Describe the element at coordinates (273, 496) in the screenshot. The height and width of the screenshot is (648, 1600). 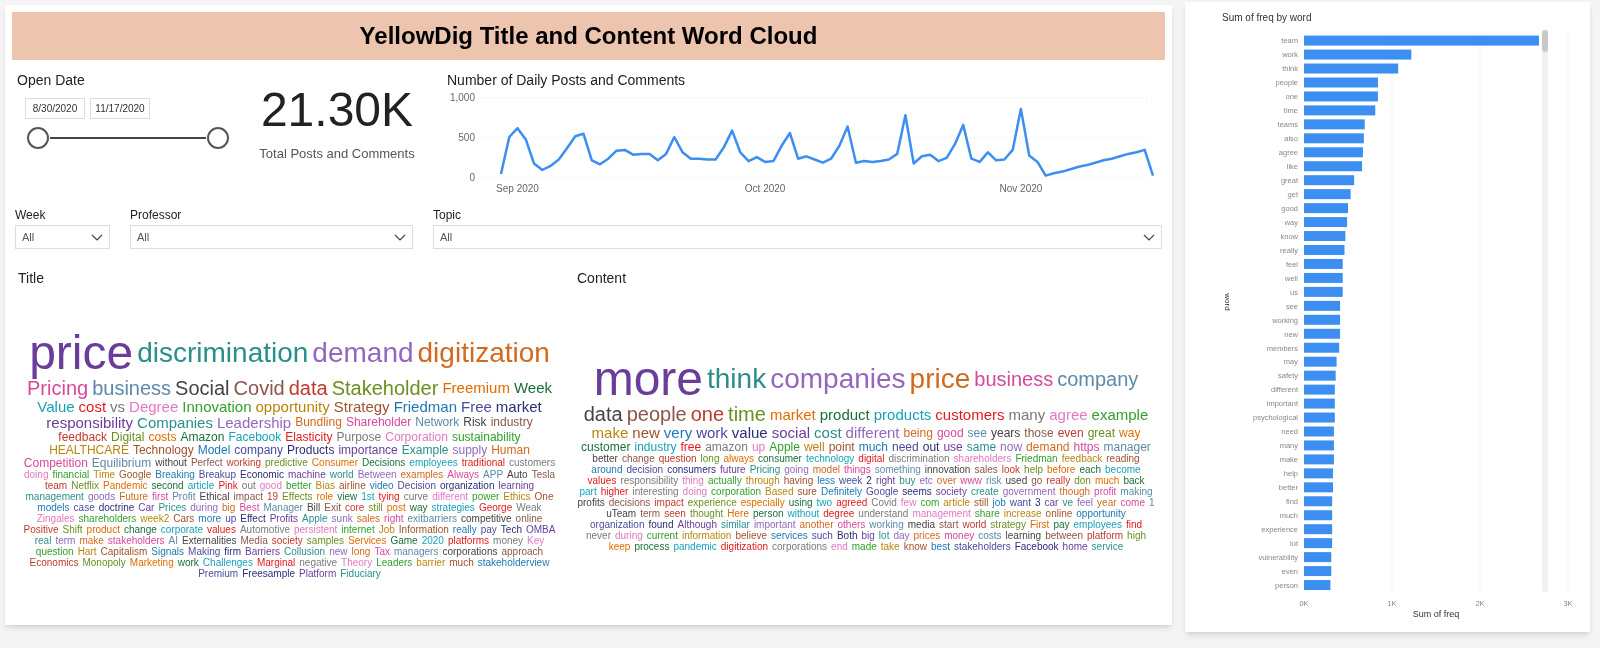
I see `cloud-word: 19` at that location.